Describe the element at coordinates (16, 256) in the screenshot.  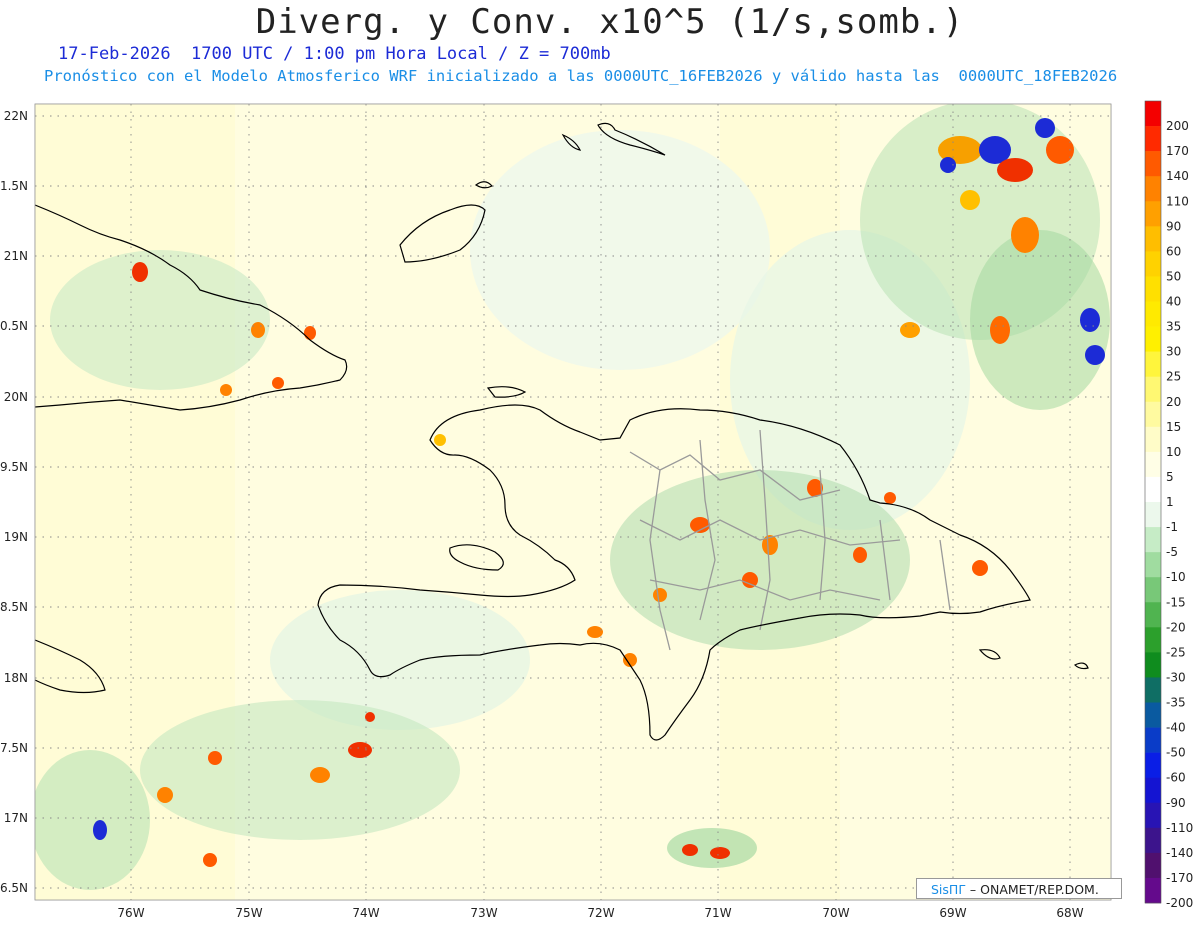
I see `lat-label: 21N` at that location.